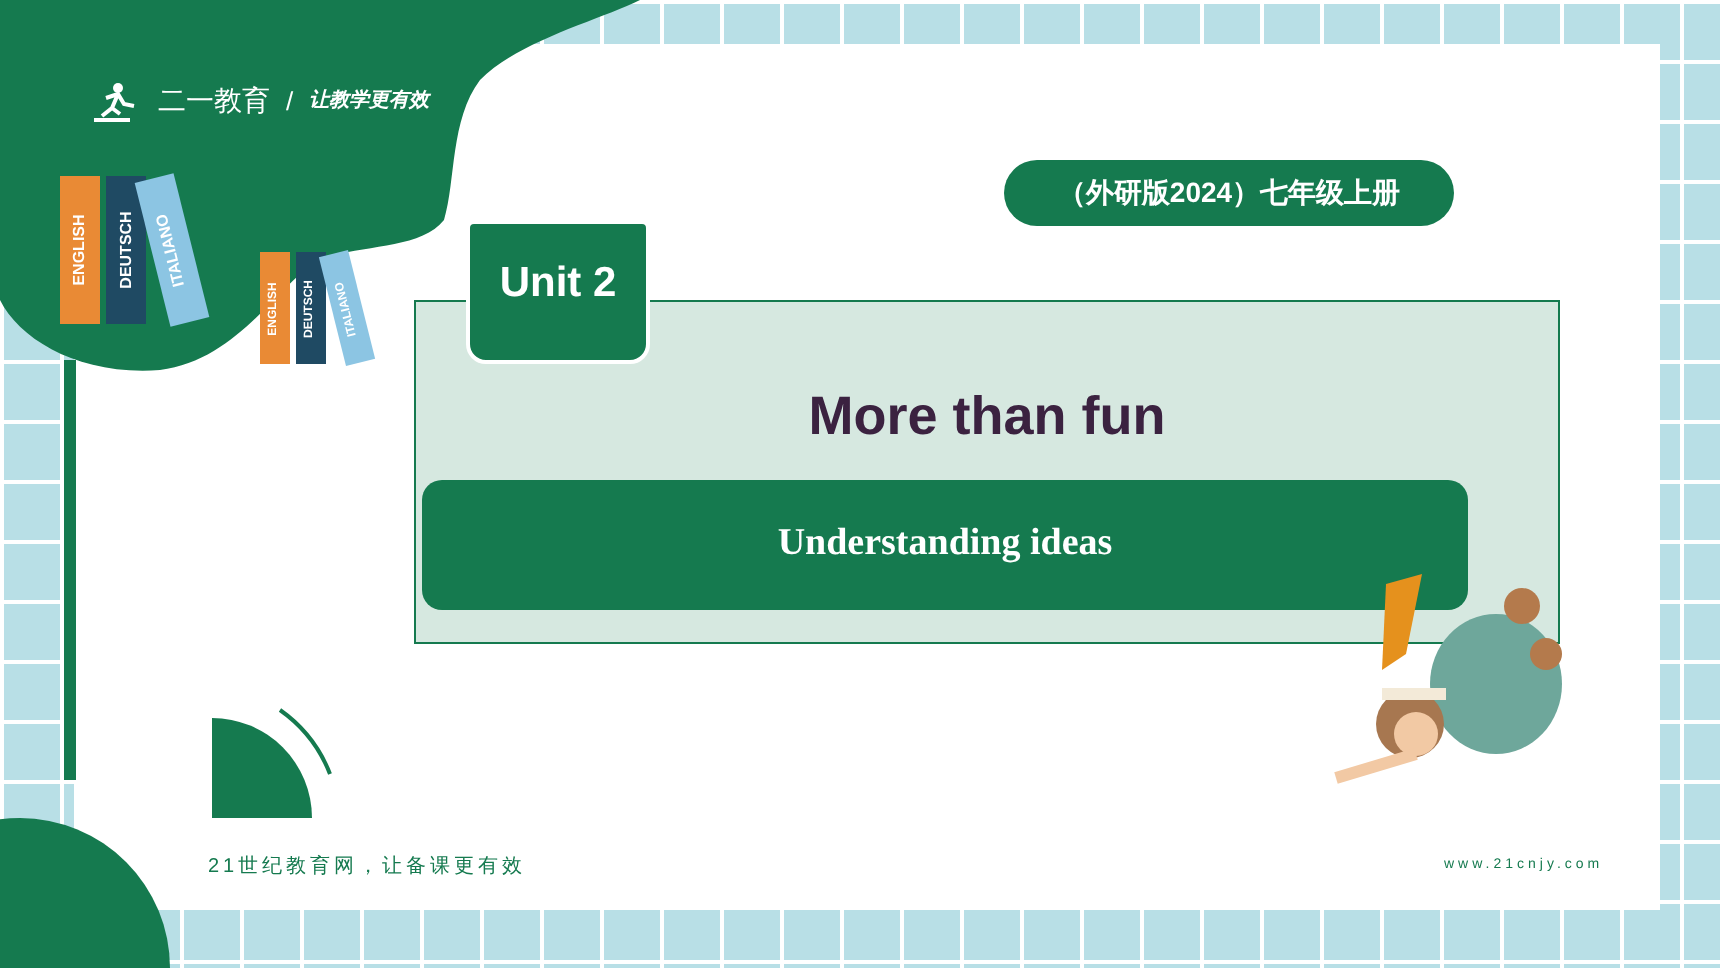  Describe the element at coordinates (945, 545) in the screenshot. I see `section-bar: Understanding ideas` at that location.